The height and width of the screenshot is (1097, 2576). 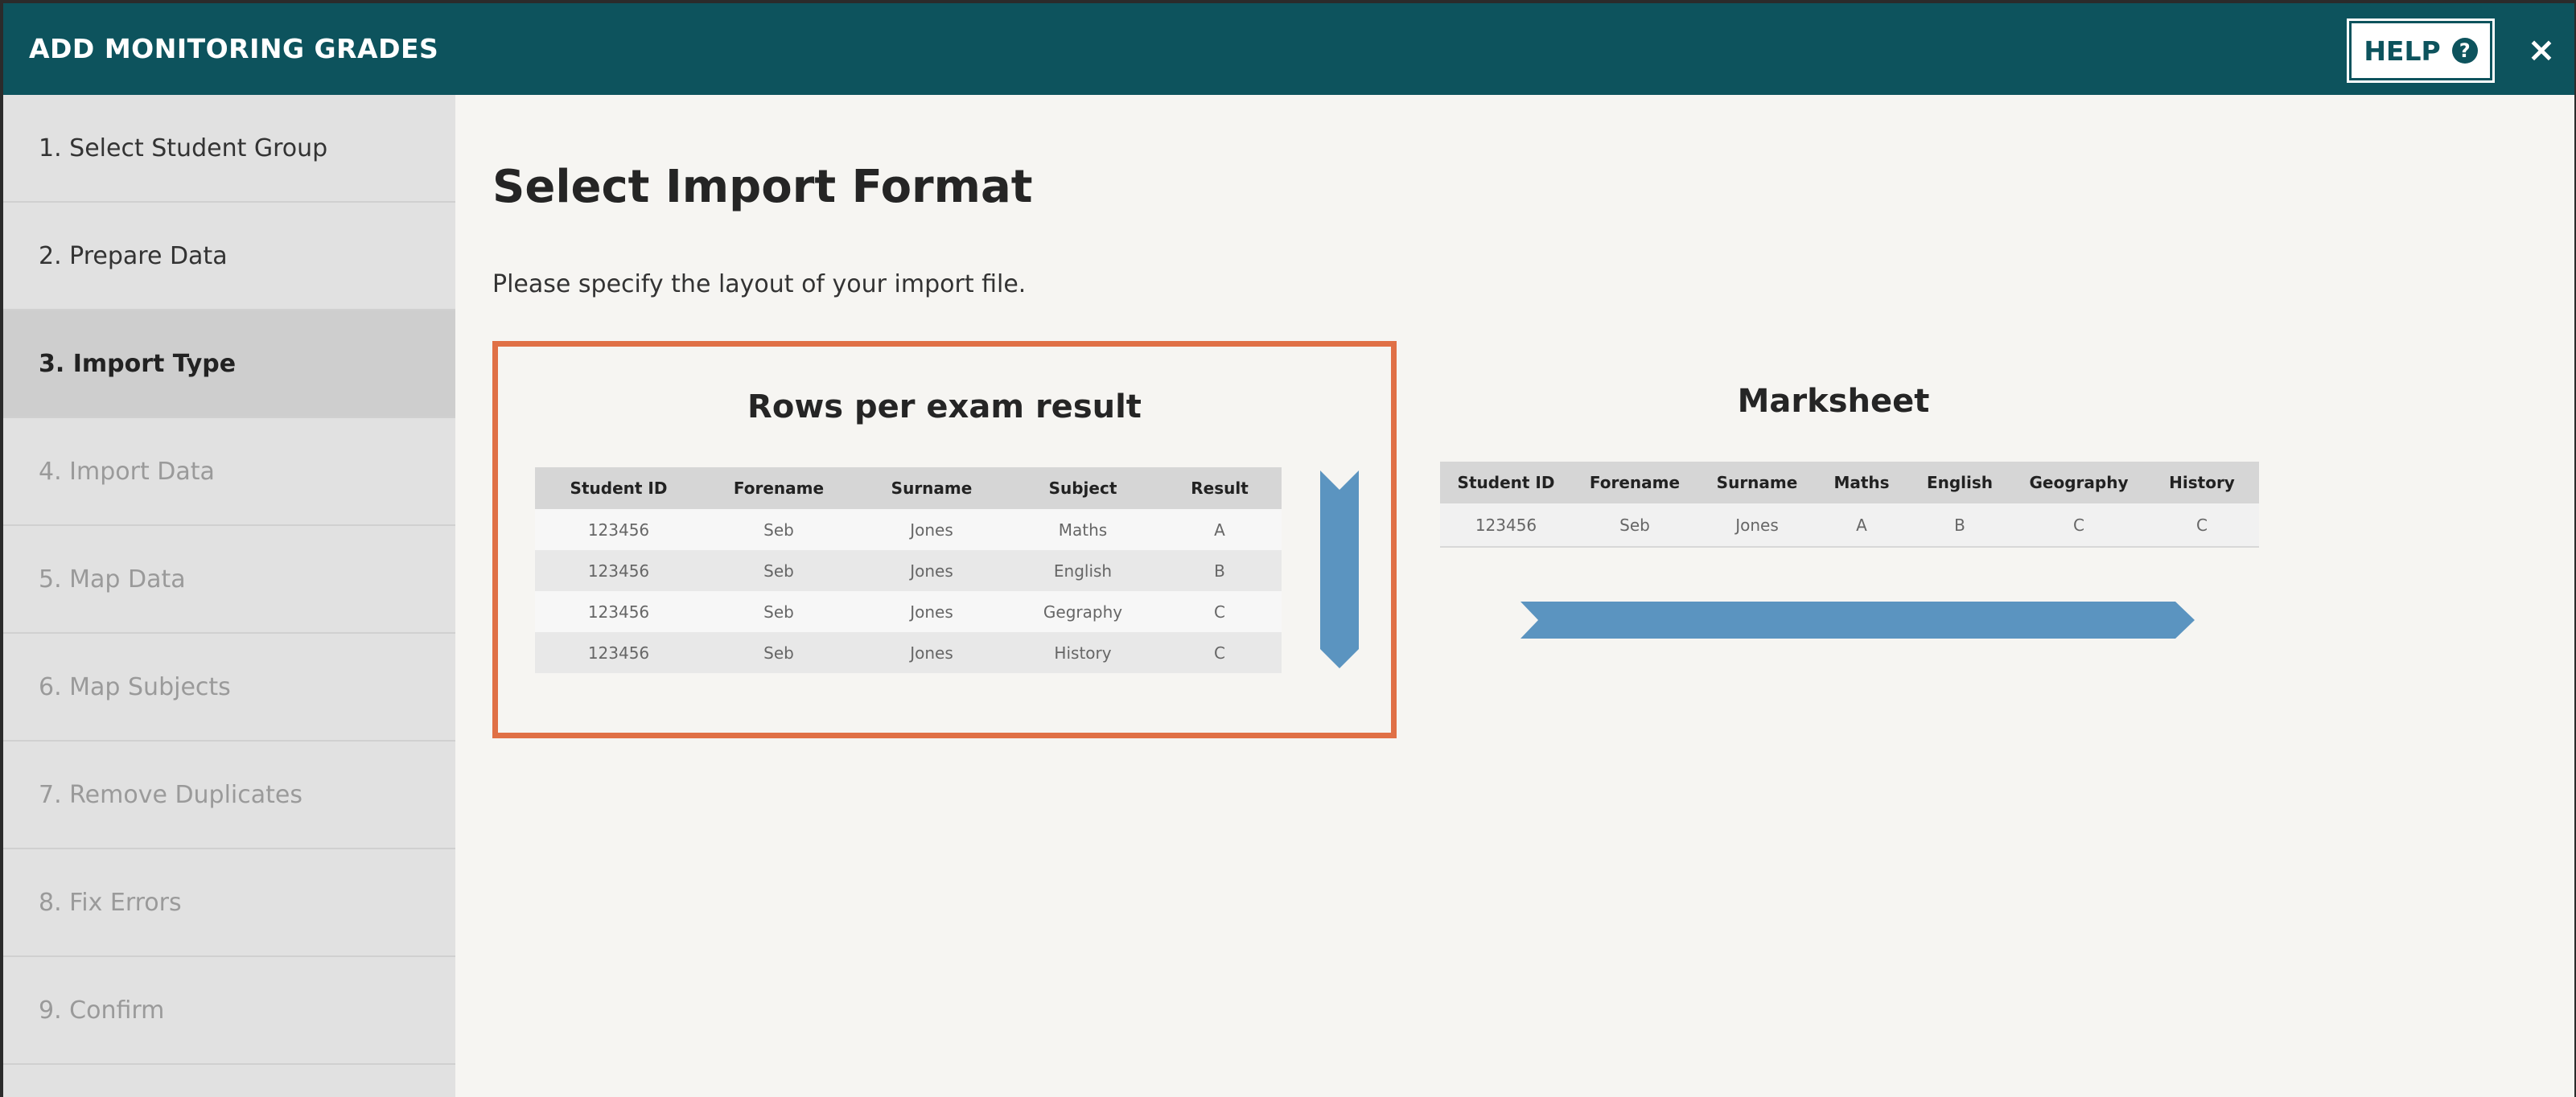 What do you see at coordinates (1339, 569) in the screenshot?
I see `arrow-down-icon` at bounding box center [1339, 569].